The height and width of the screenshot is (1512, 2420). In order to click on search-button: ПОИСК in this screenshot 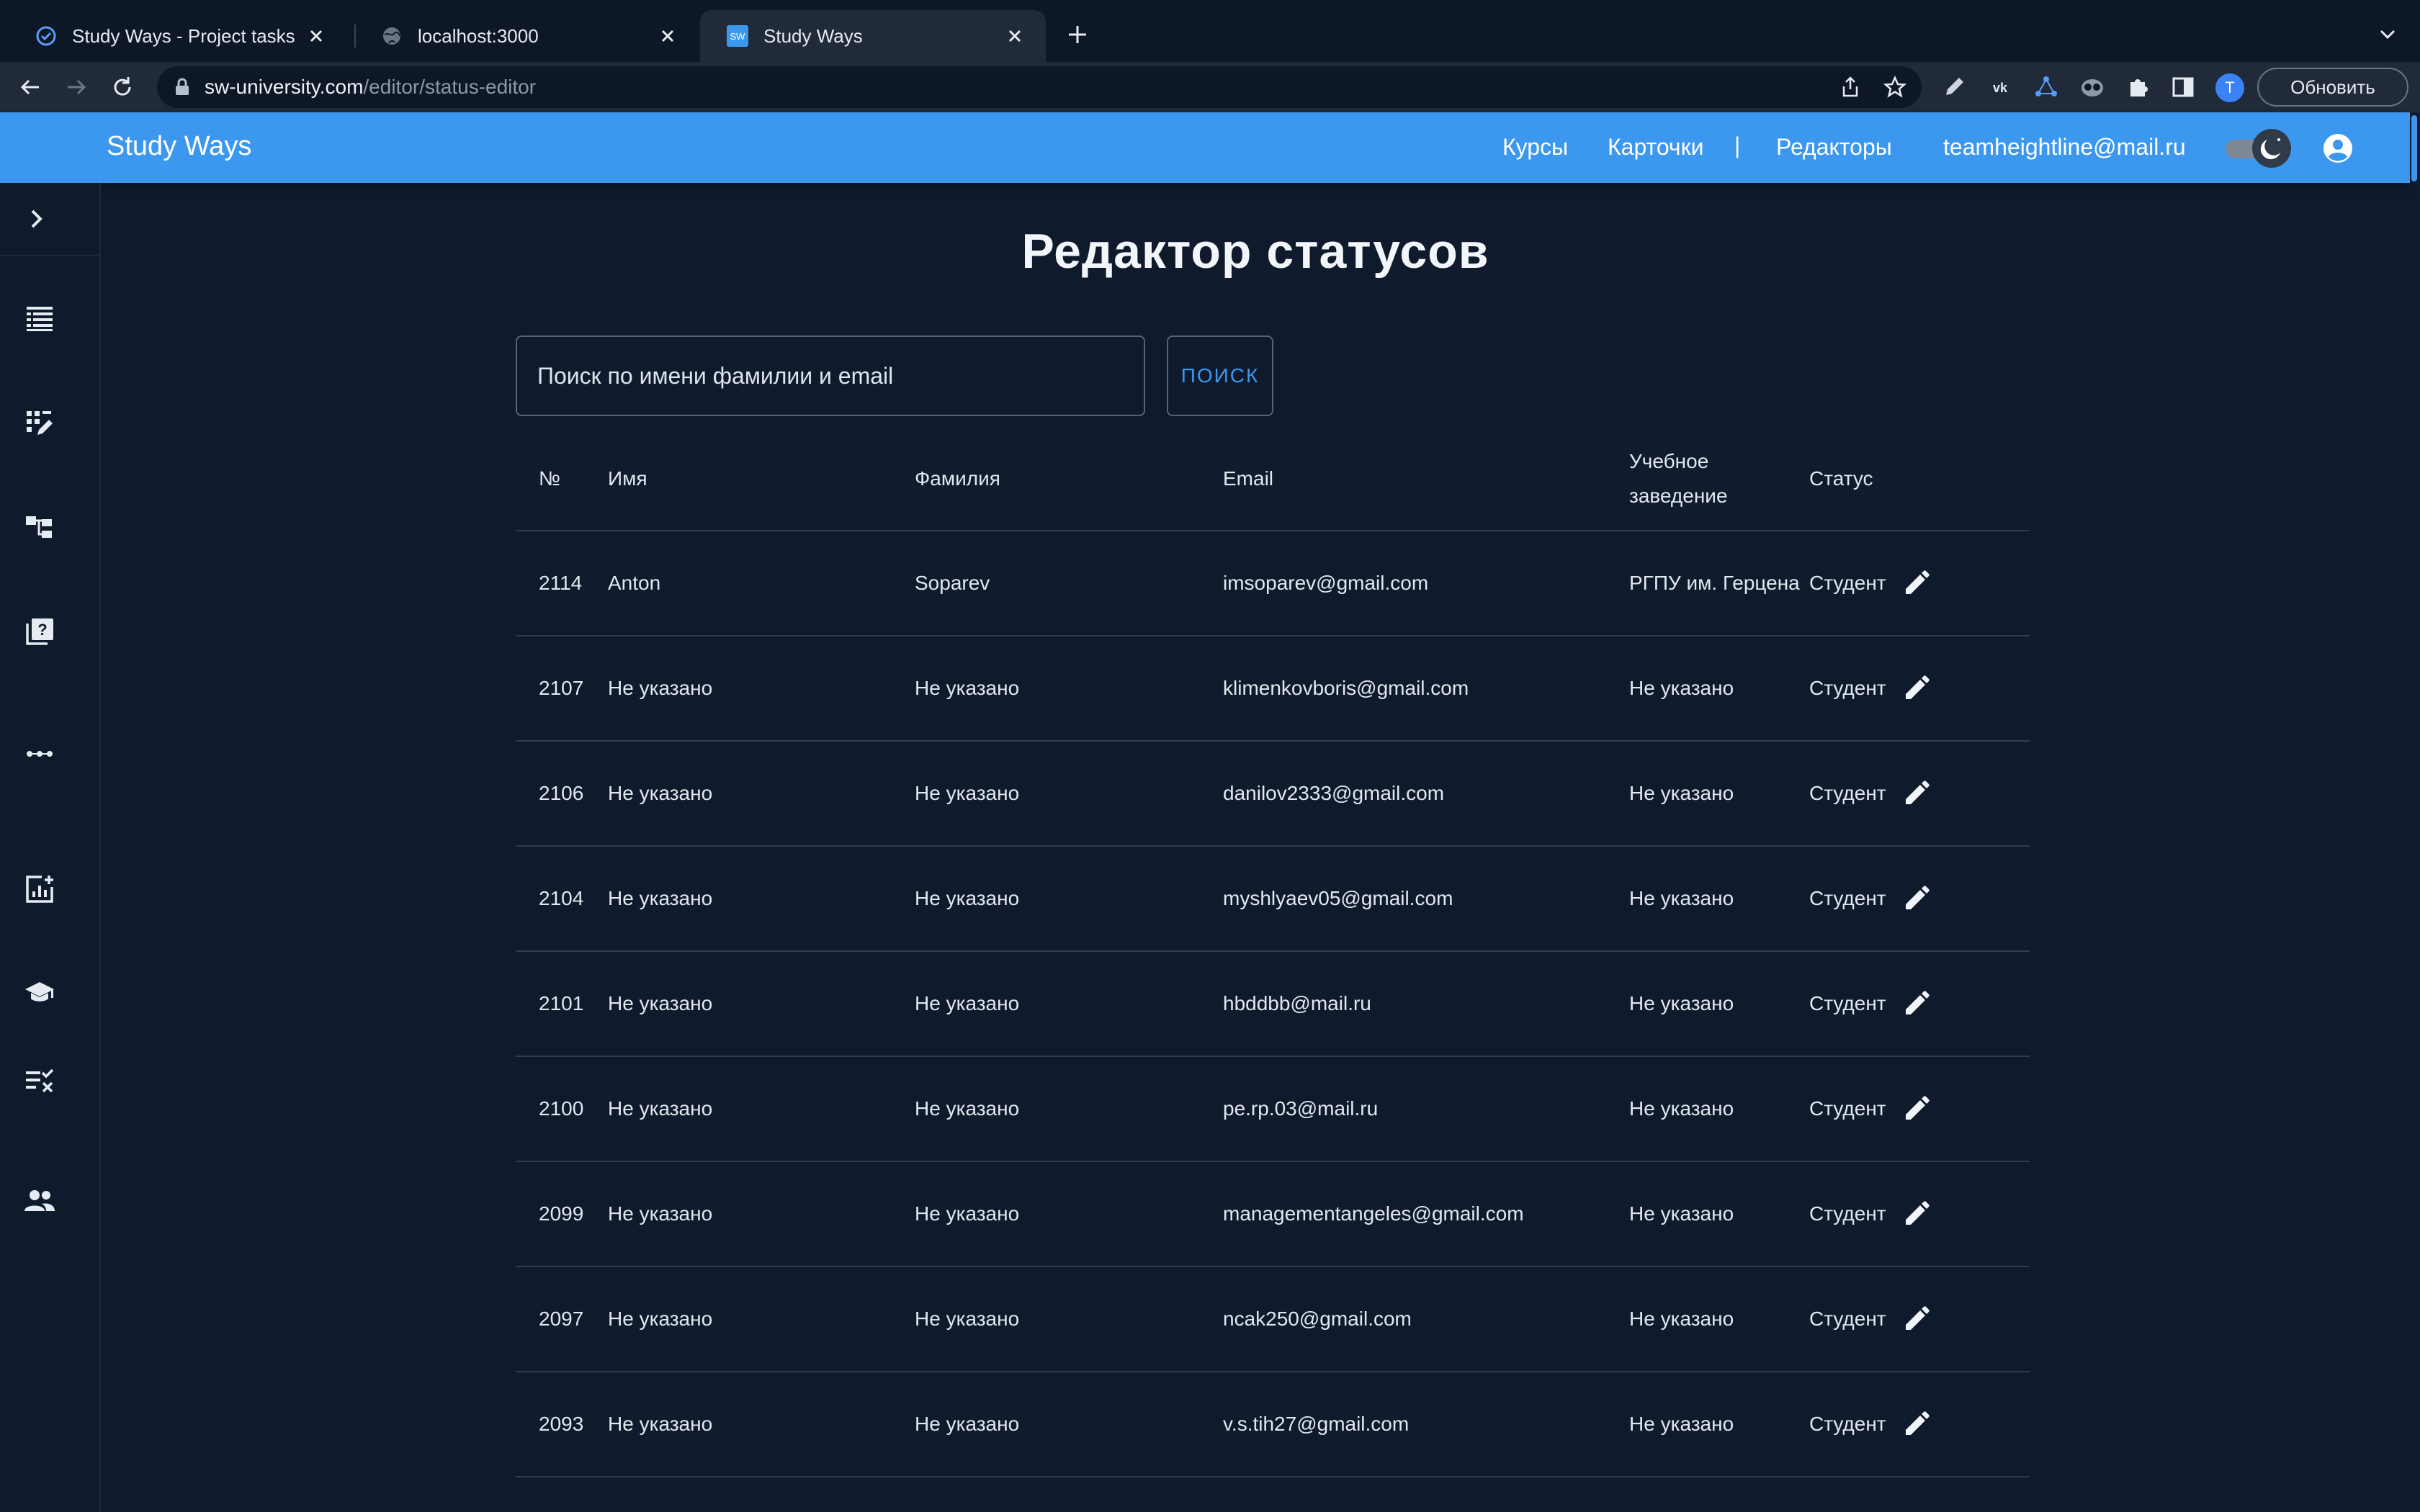, I will do `click(1220, 376)`.